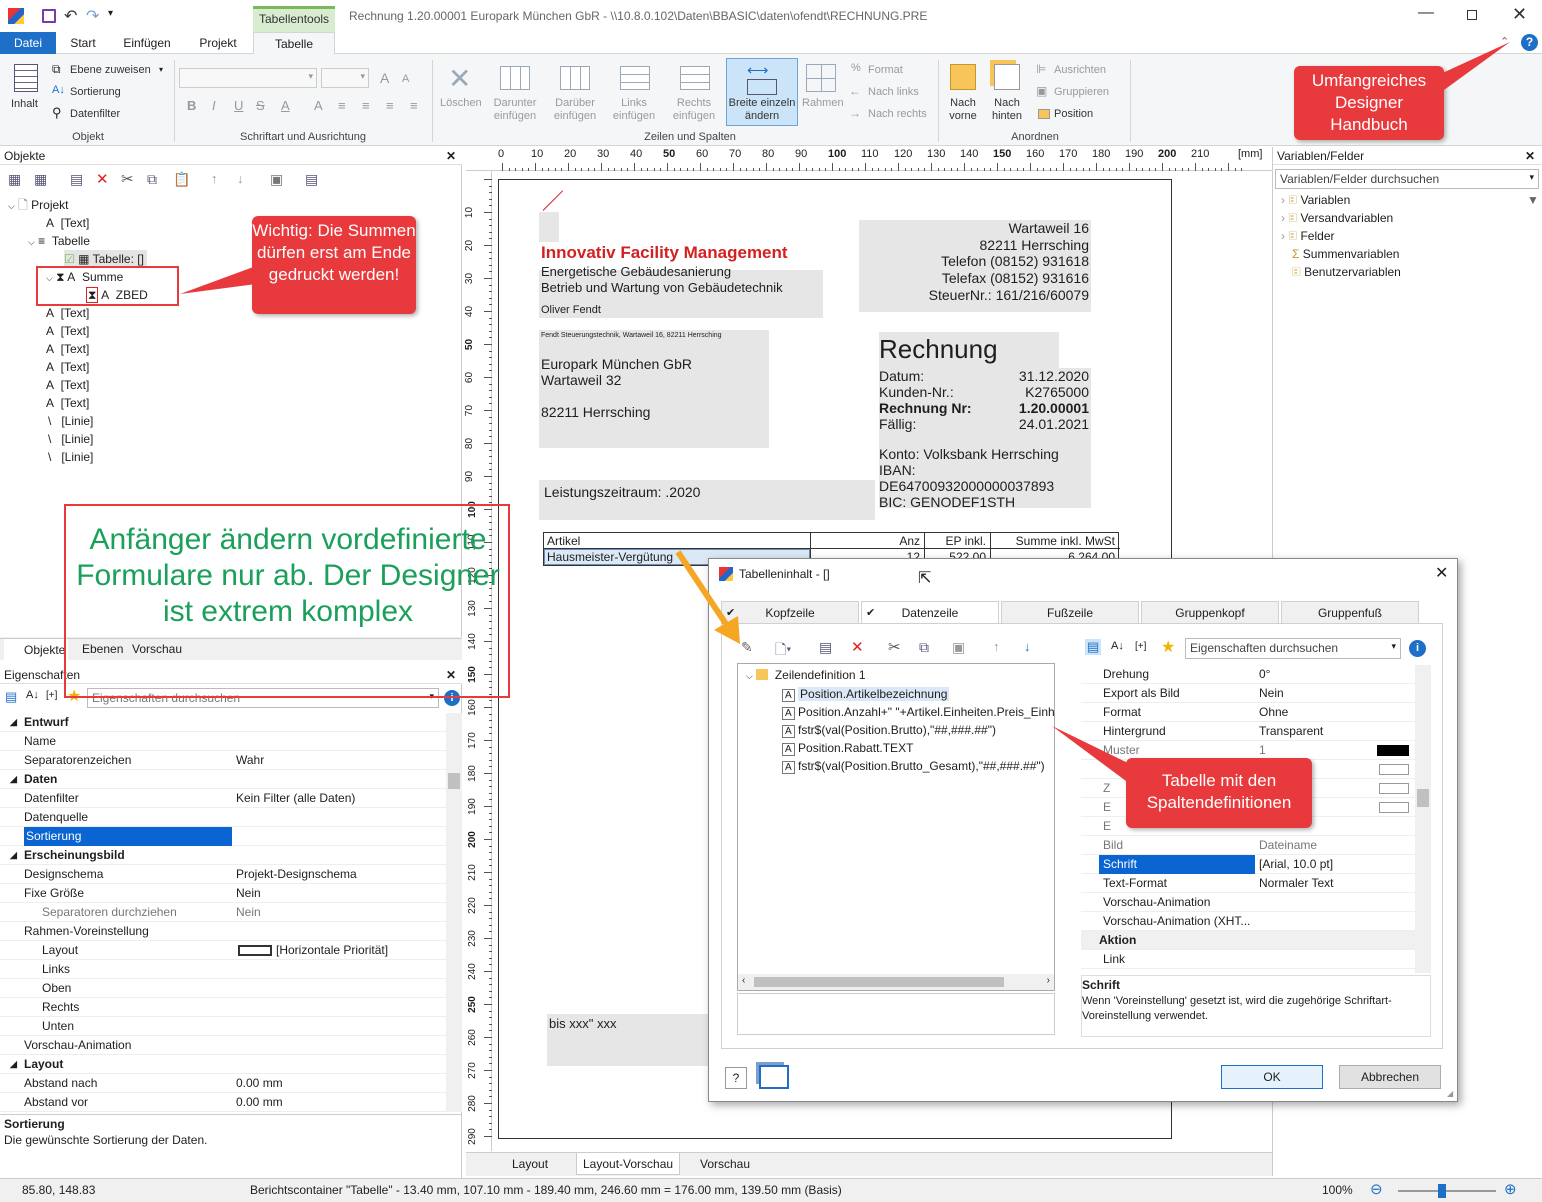  What do you see at coordinates (1248, 674) in the screenshot?
I see `dialog-property-row: Drehung 0°` at bounding box center [1248, 674].